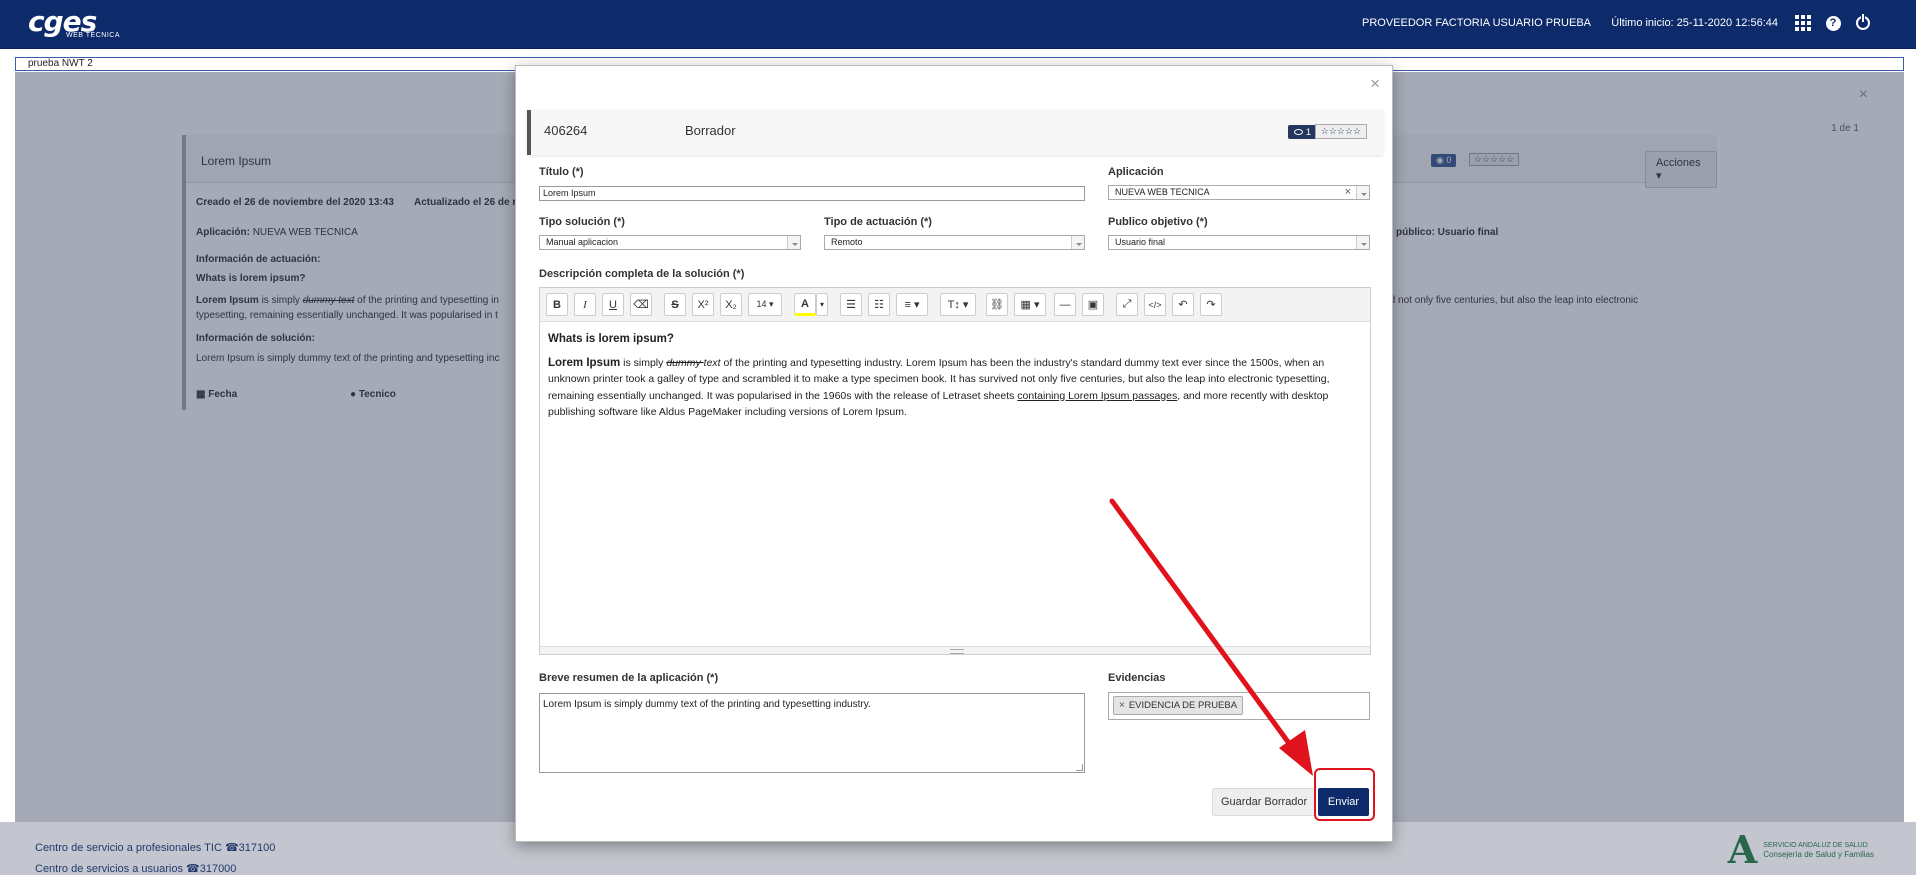 The image size is (1916, 875). I want to click on logo-subtext: WEB TÉCNICA, so click(93, 35).